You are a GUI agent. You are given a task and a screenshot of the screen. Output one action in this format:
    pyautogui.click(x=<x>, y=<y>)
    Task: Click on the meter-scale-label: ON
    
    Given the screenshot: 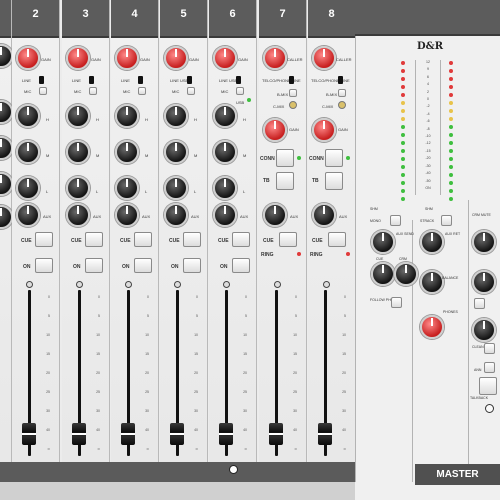 What is the action you would take?
    pyautogui.click(x=428, y=187)
    